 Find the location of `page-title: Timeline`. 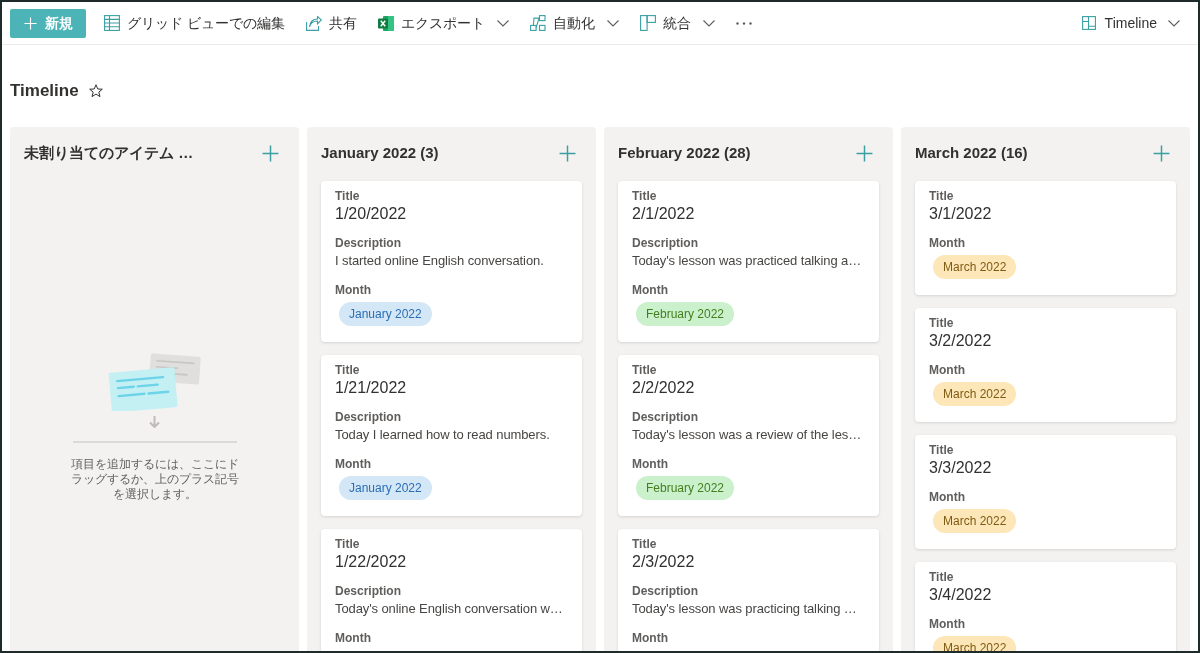

page-title: Timeline is located at coordinates (44, 91).